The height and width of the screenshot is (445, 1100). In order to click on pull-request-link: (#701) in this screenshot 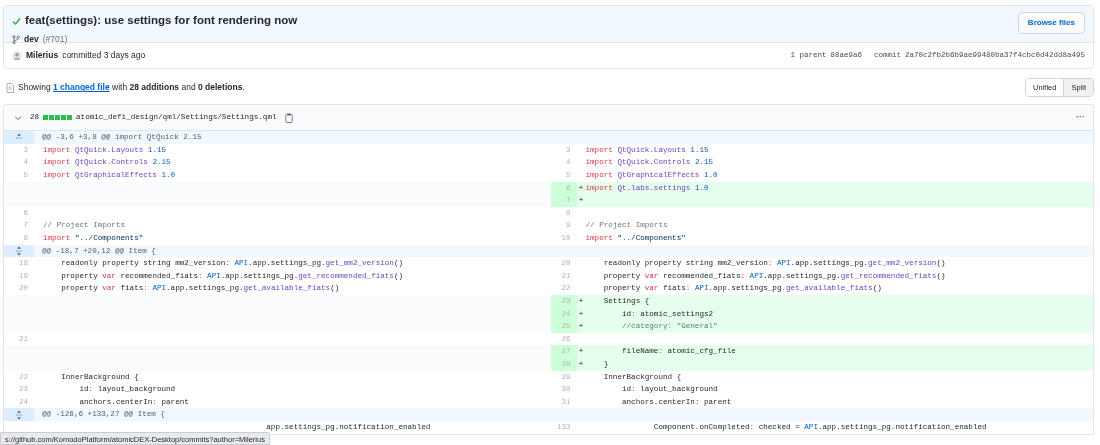, I will do `click(55, 39)`.